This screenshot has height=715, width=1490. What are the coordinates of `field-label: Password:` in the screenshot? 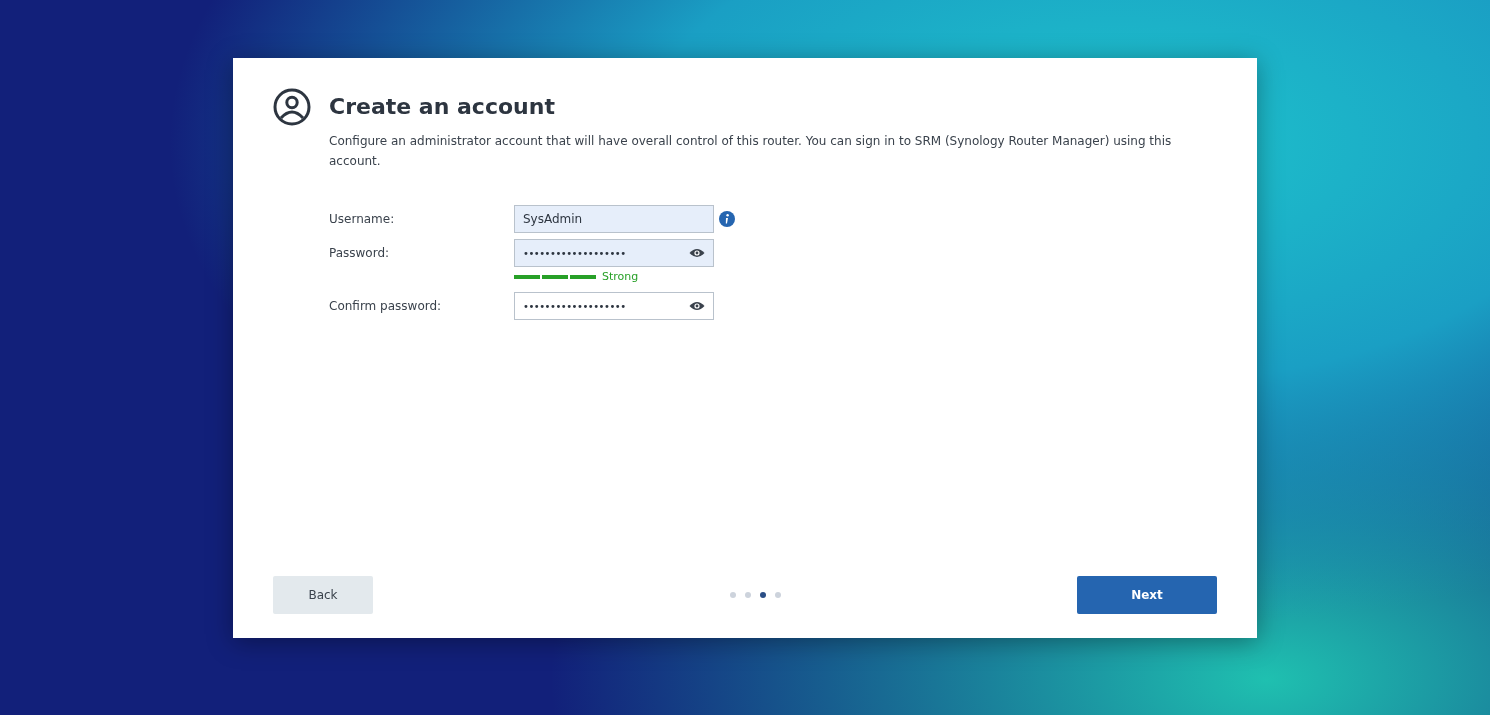 It's located at (360, 253).